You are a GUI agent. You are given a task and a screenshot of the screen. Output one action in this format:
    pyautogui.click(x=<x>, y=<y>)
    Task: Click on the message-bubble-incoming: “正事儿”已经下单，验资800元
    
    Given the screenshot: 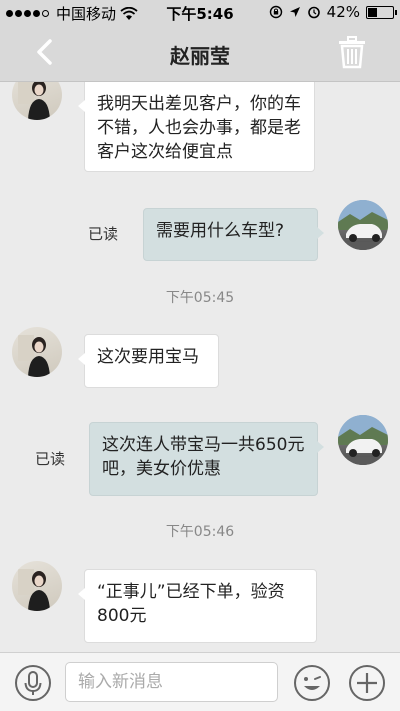 What is the action you would take?
    pyautogui.click(x=197, y=606)
    